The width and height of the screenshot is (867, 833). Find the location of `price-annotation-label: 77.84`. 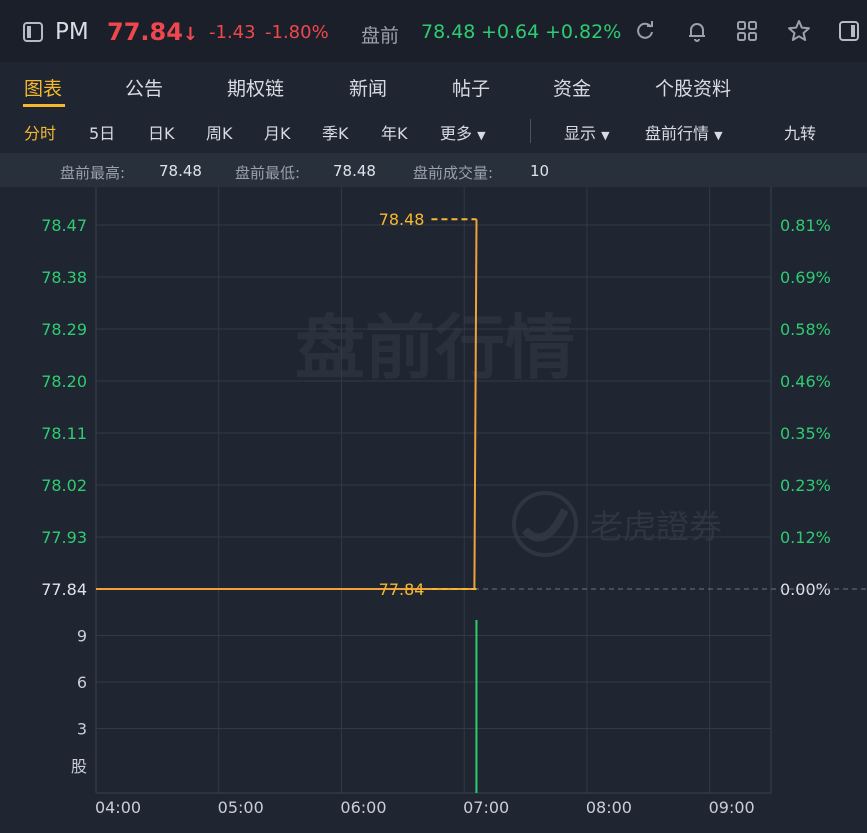

price-annotation-label: 77.84 is located at coordinates (402, 589).